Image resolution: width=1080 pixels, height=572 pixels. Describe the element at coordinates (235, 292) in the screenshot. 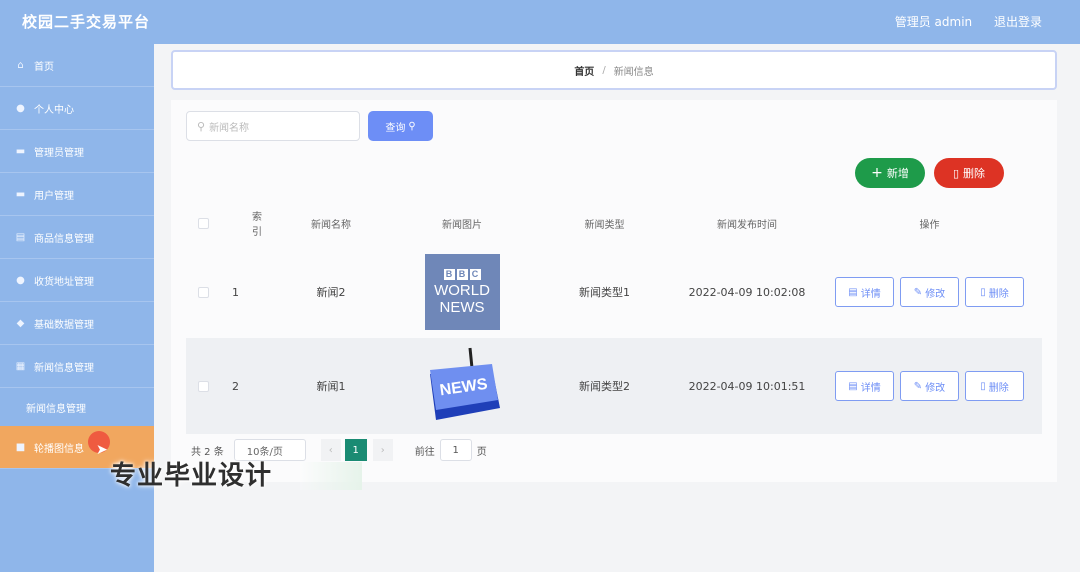

I see `row-index: 1` at that location.